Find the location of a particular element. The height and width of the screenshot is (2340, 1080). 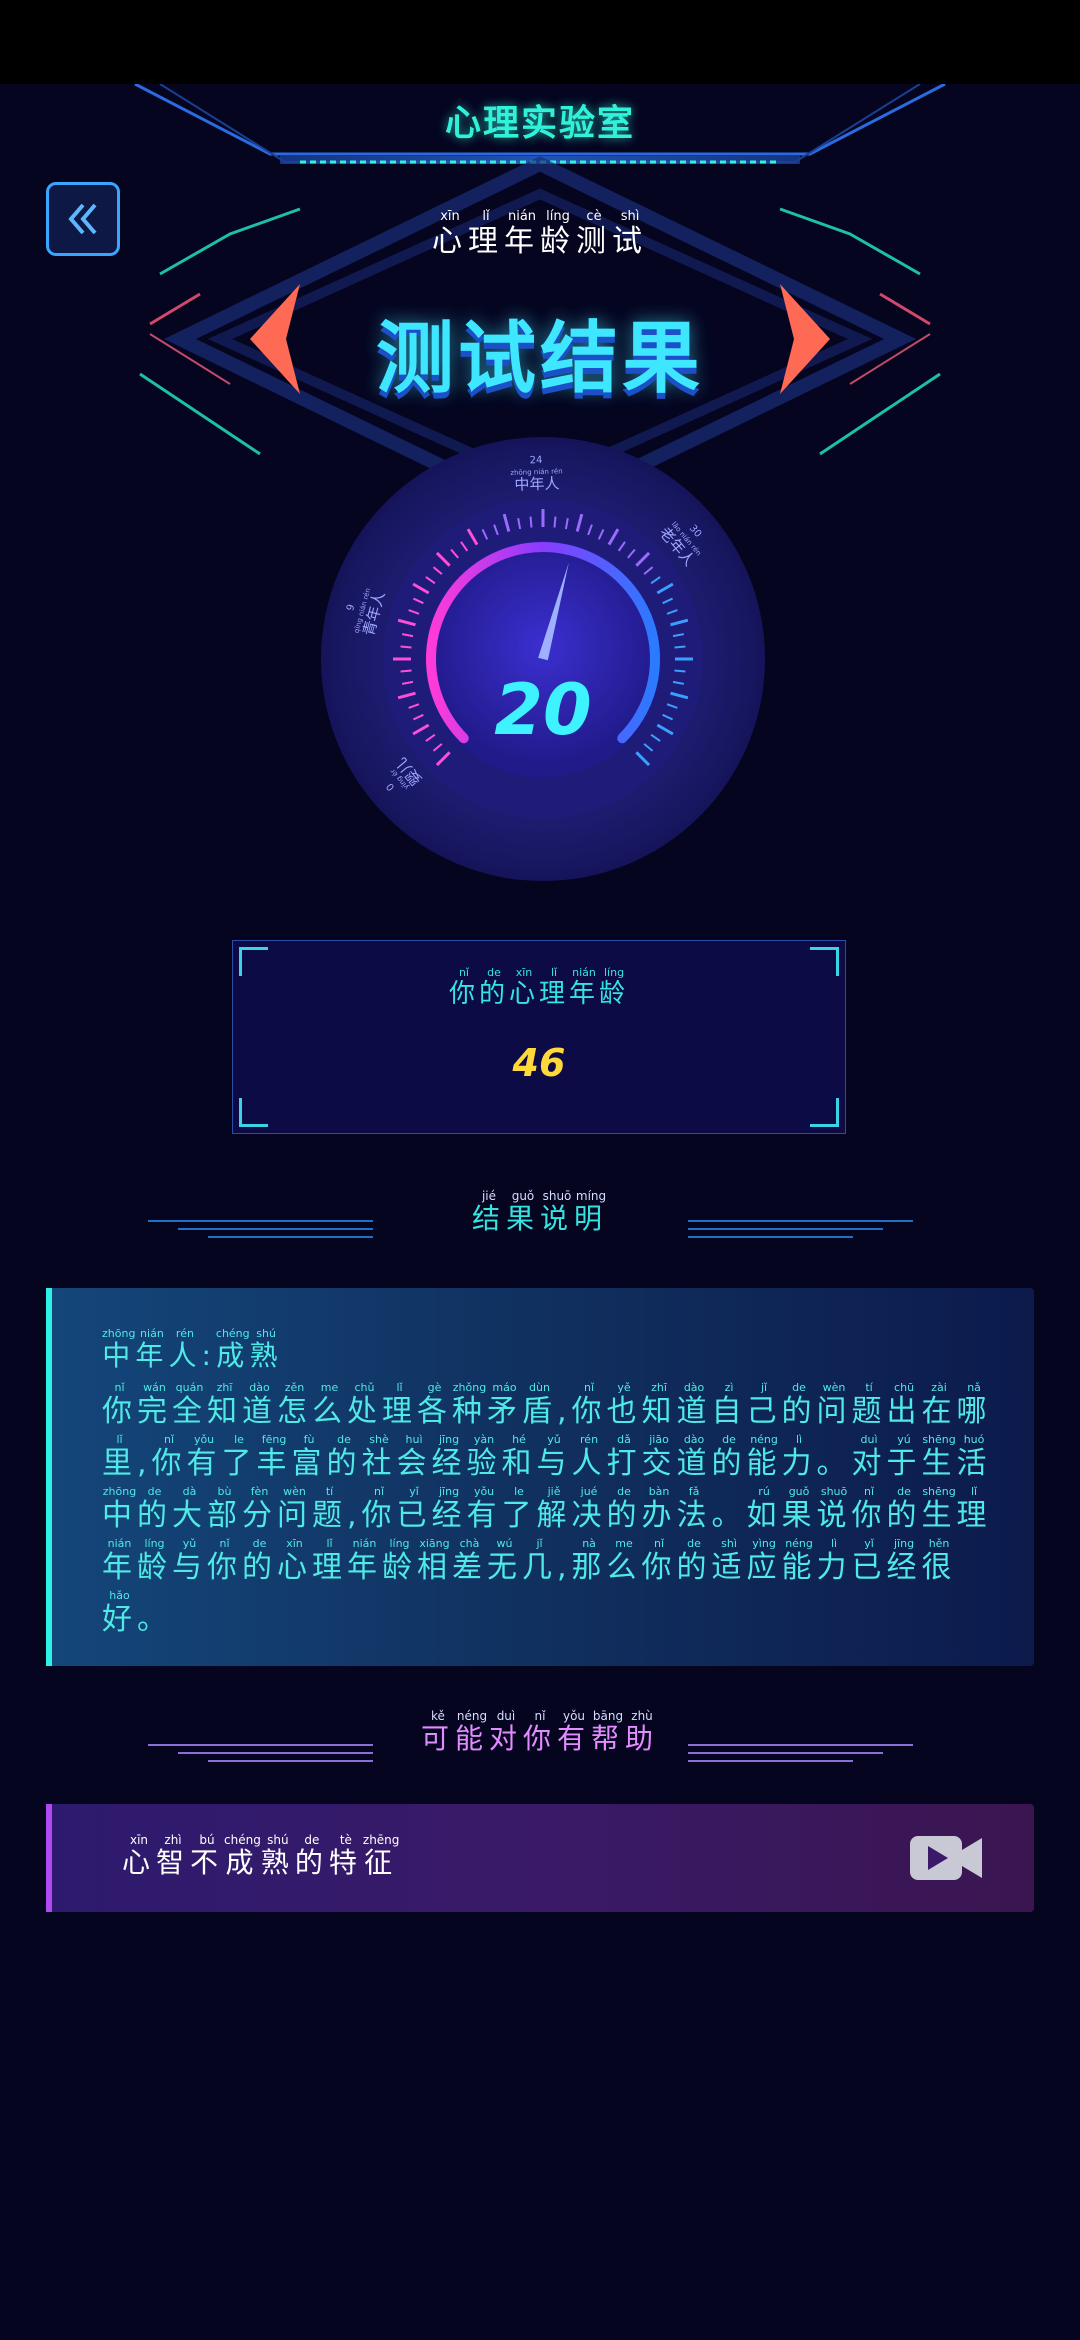

pinyin: zhì is located at coordinates (173, 1840).